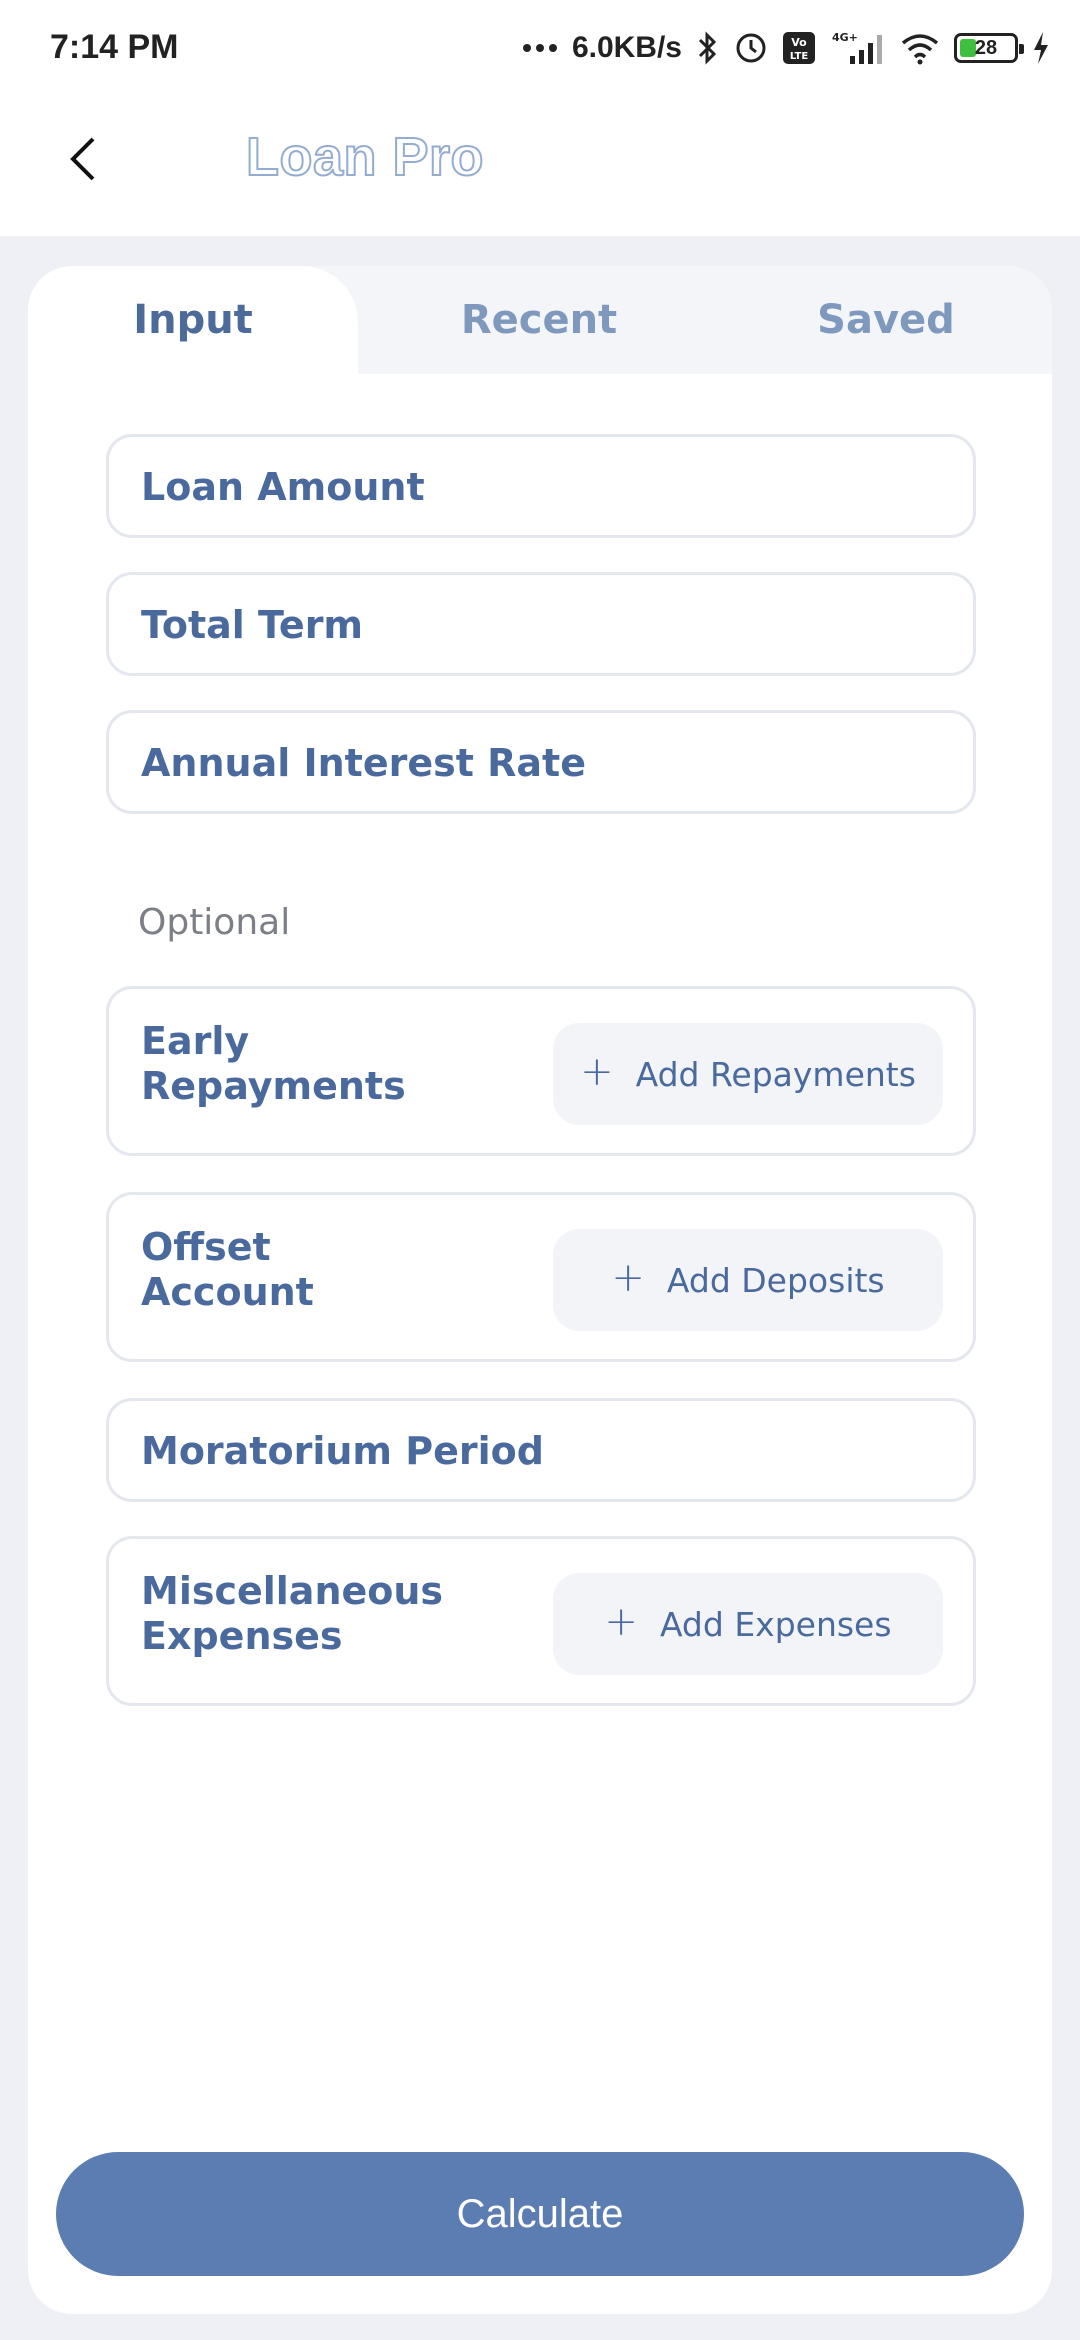 This screenshot has width=1080, height=2340. What do you see at coordinates (195, 1041) in the screenshot?
I see `early-repayments-label-line1: Early` at bounding box center [195, 1041].